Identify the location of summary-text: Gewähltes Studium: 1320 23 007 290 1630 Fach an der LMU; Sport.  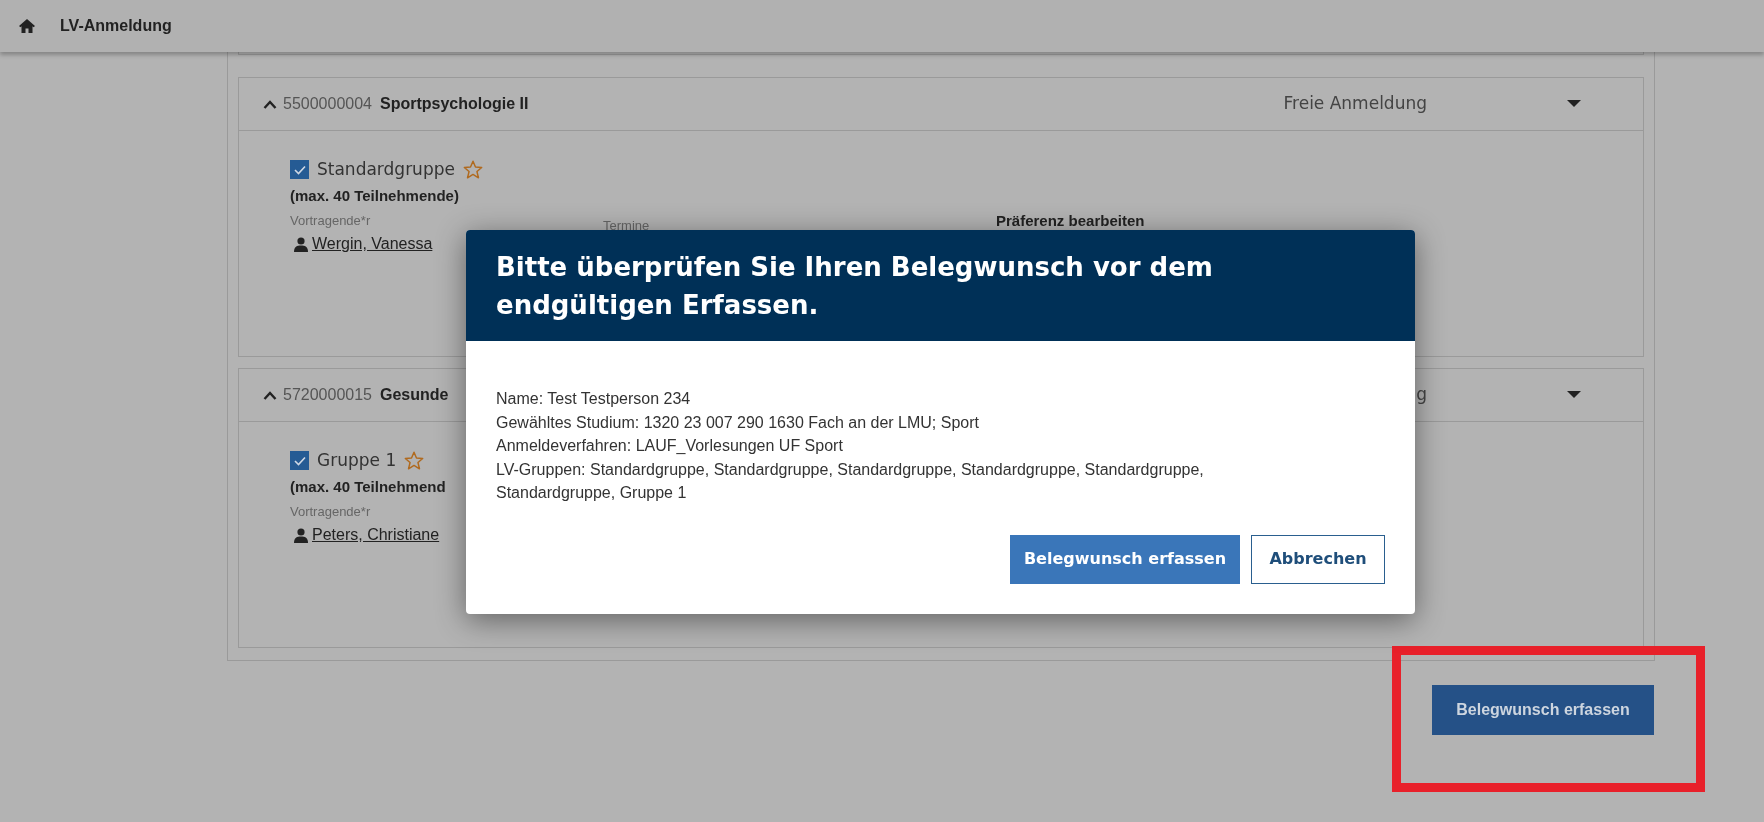
(738, 422).